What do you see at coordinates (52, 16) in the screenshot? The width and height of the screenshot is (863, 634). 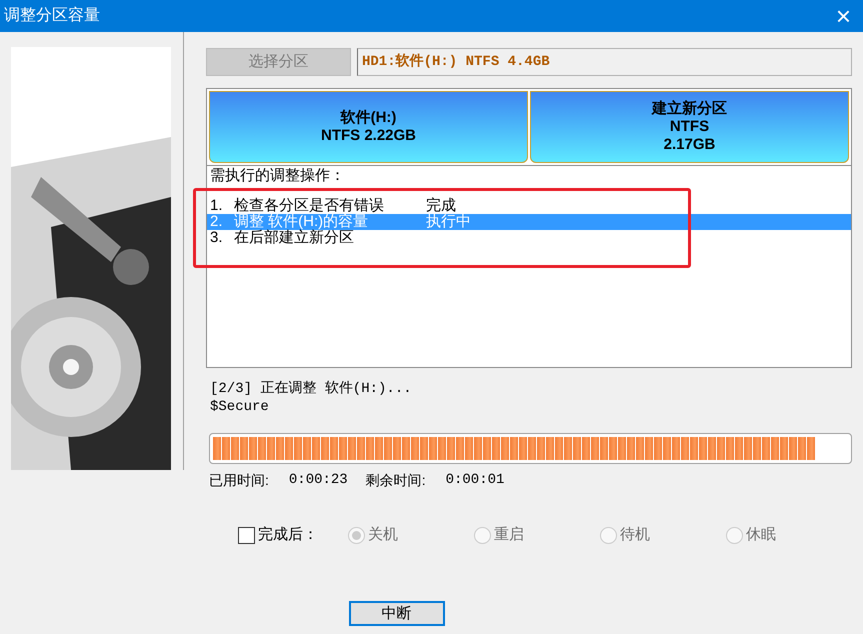 I see `window-title: 调整分区容量` at bounding box center [52, 16].